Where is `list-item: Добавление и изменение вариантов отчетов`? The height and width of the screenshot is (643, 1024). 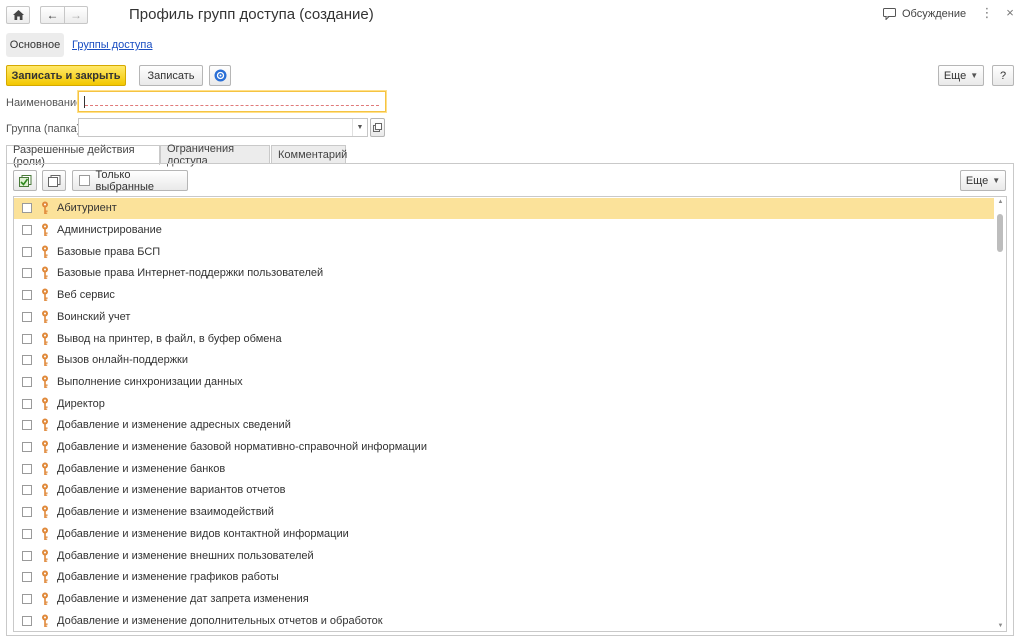 list-item: Добавление и изменение вариантов отчетов is located at coordinates (504, 491).